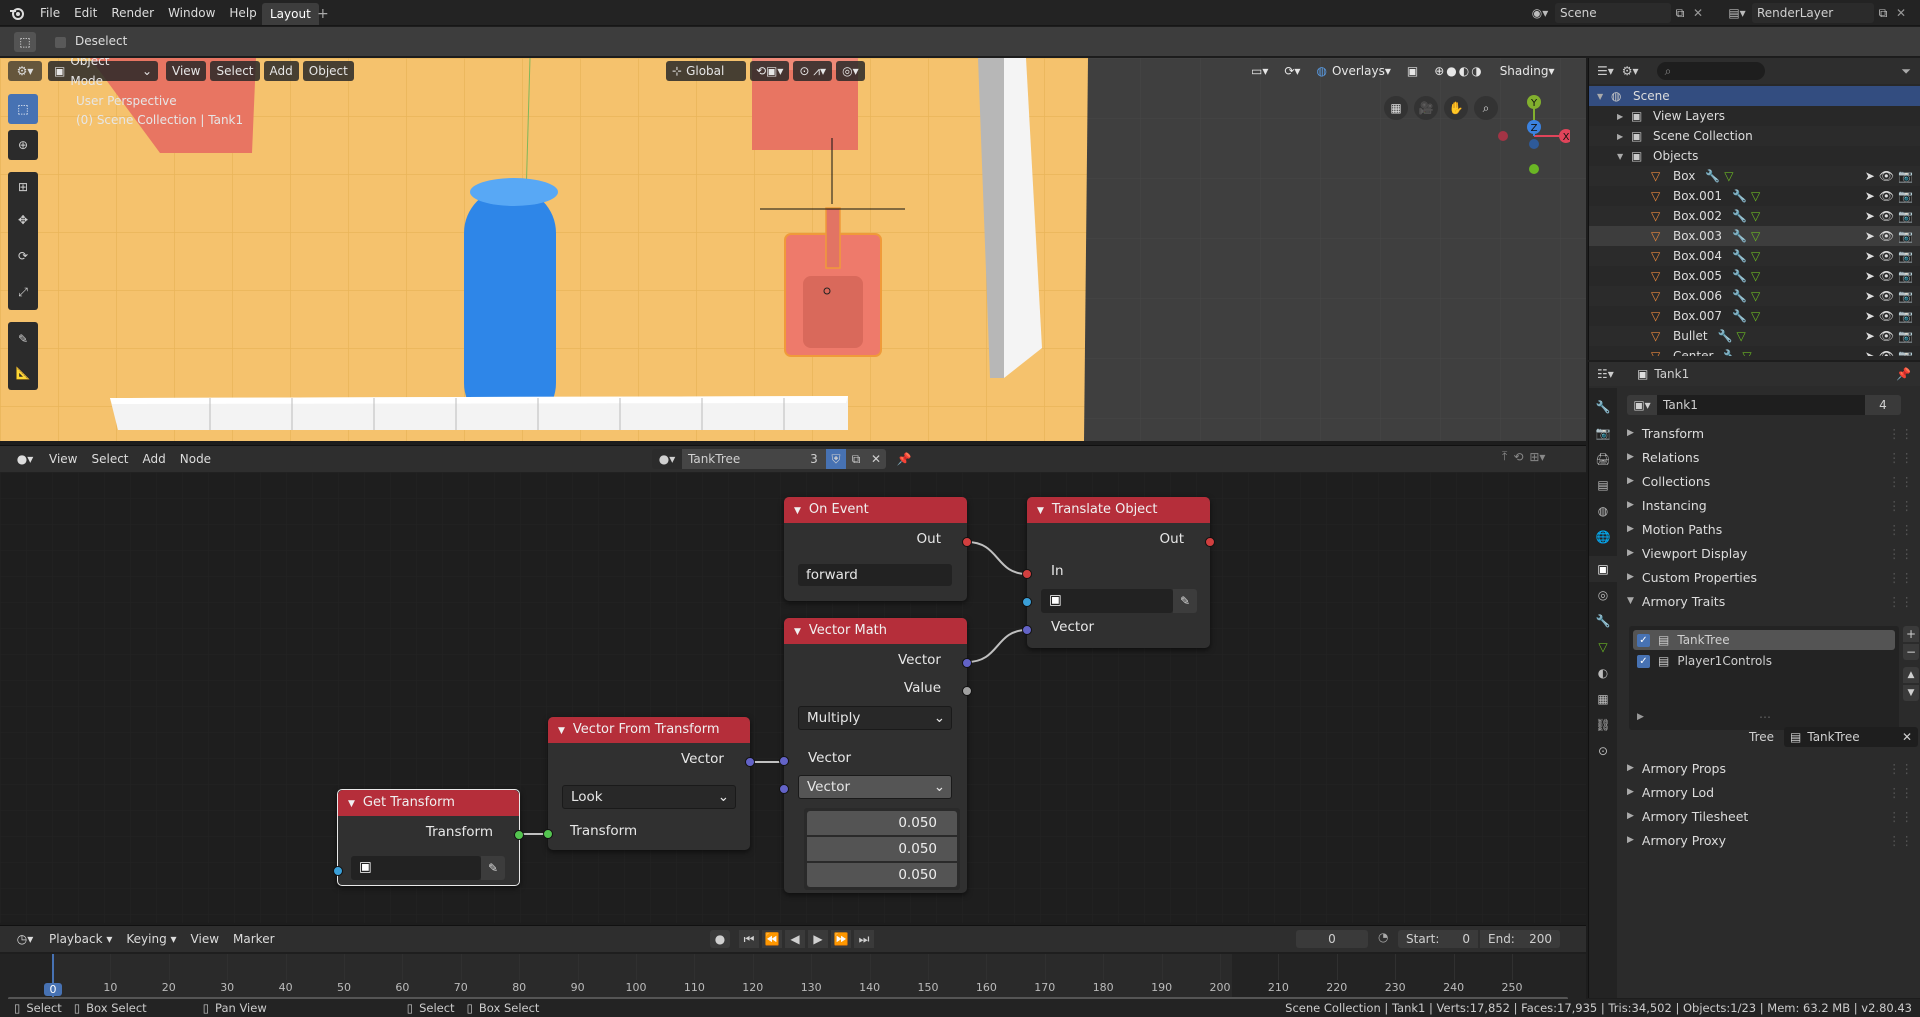  What do you see at coordinates (875, 787) in the screenshot?
I see `vector-math-vector2-dropdown: Vector ⌄` at bounding box center [875, 787].